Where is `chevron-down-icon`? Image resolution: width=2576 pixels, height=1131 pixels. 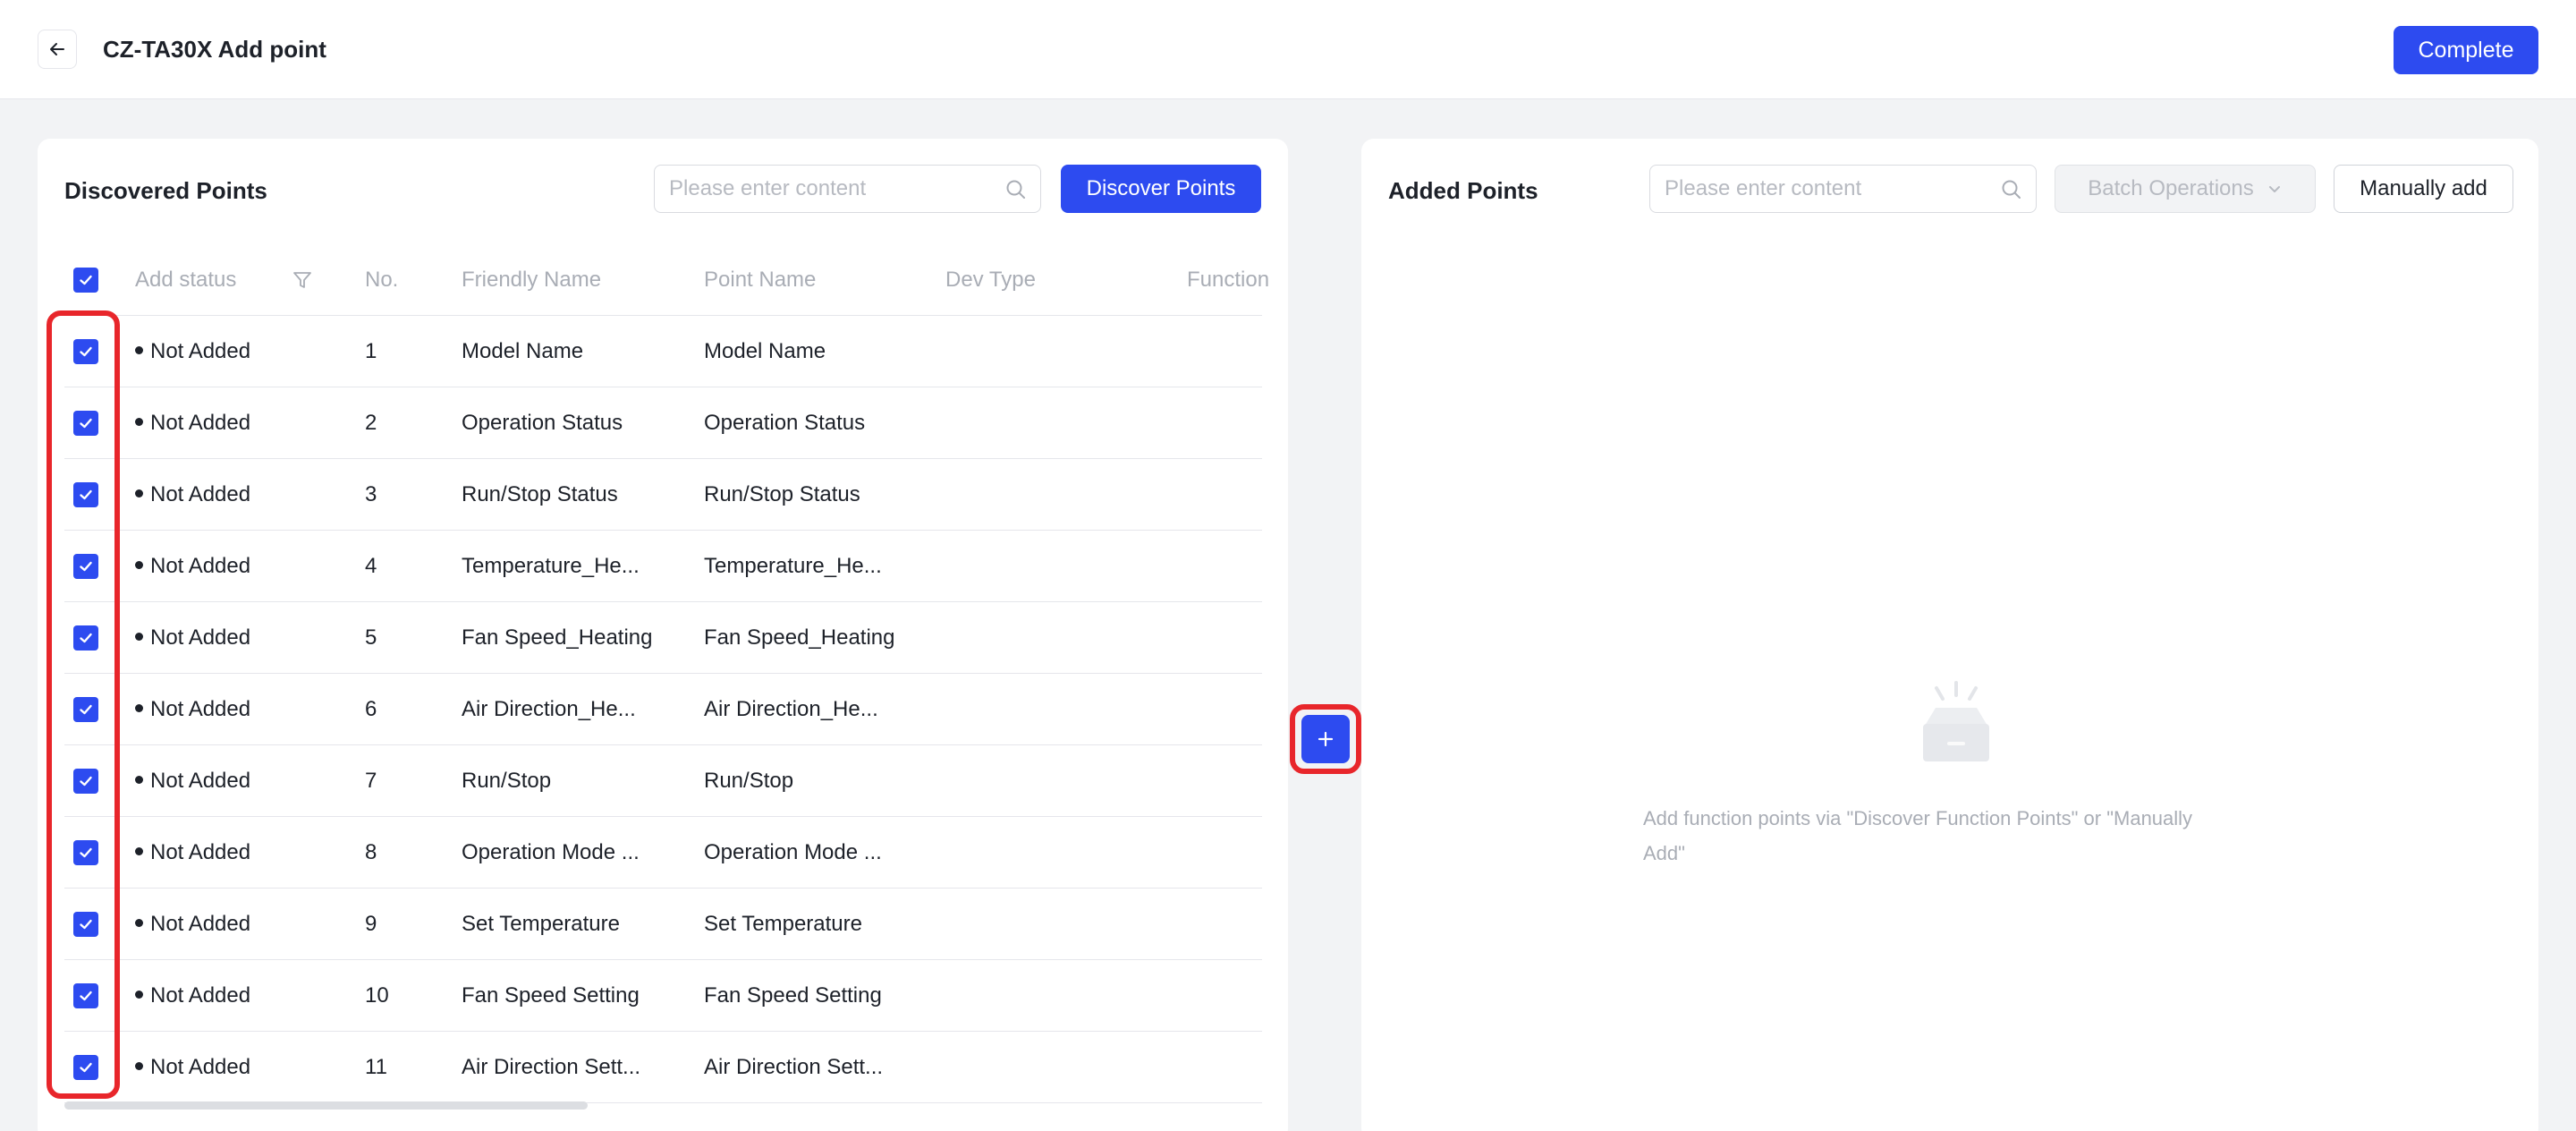
chevron-down-icon is located at coordinates (2274, 189).